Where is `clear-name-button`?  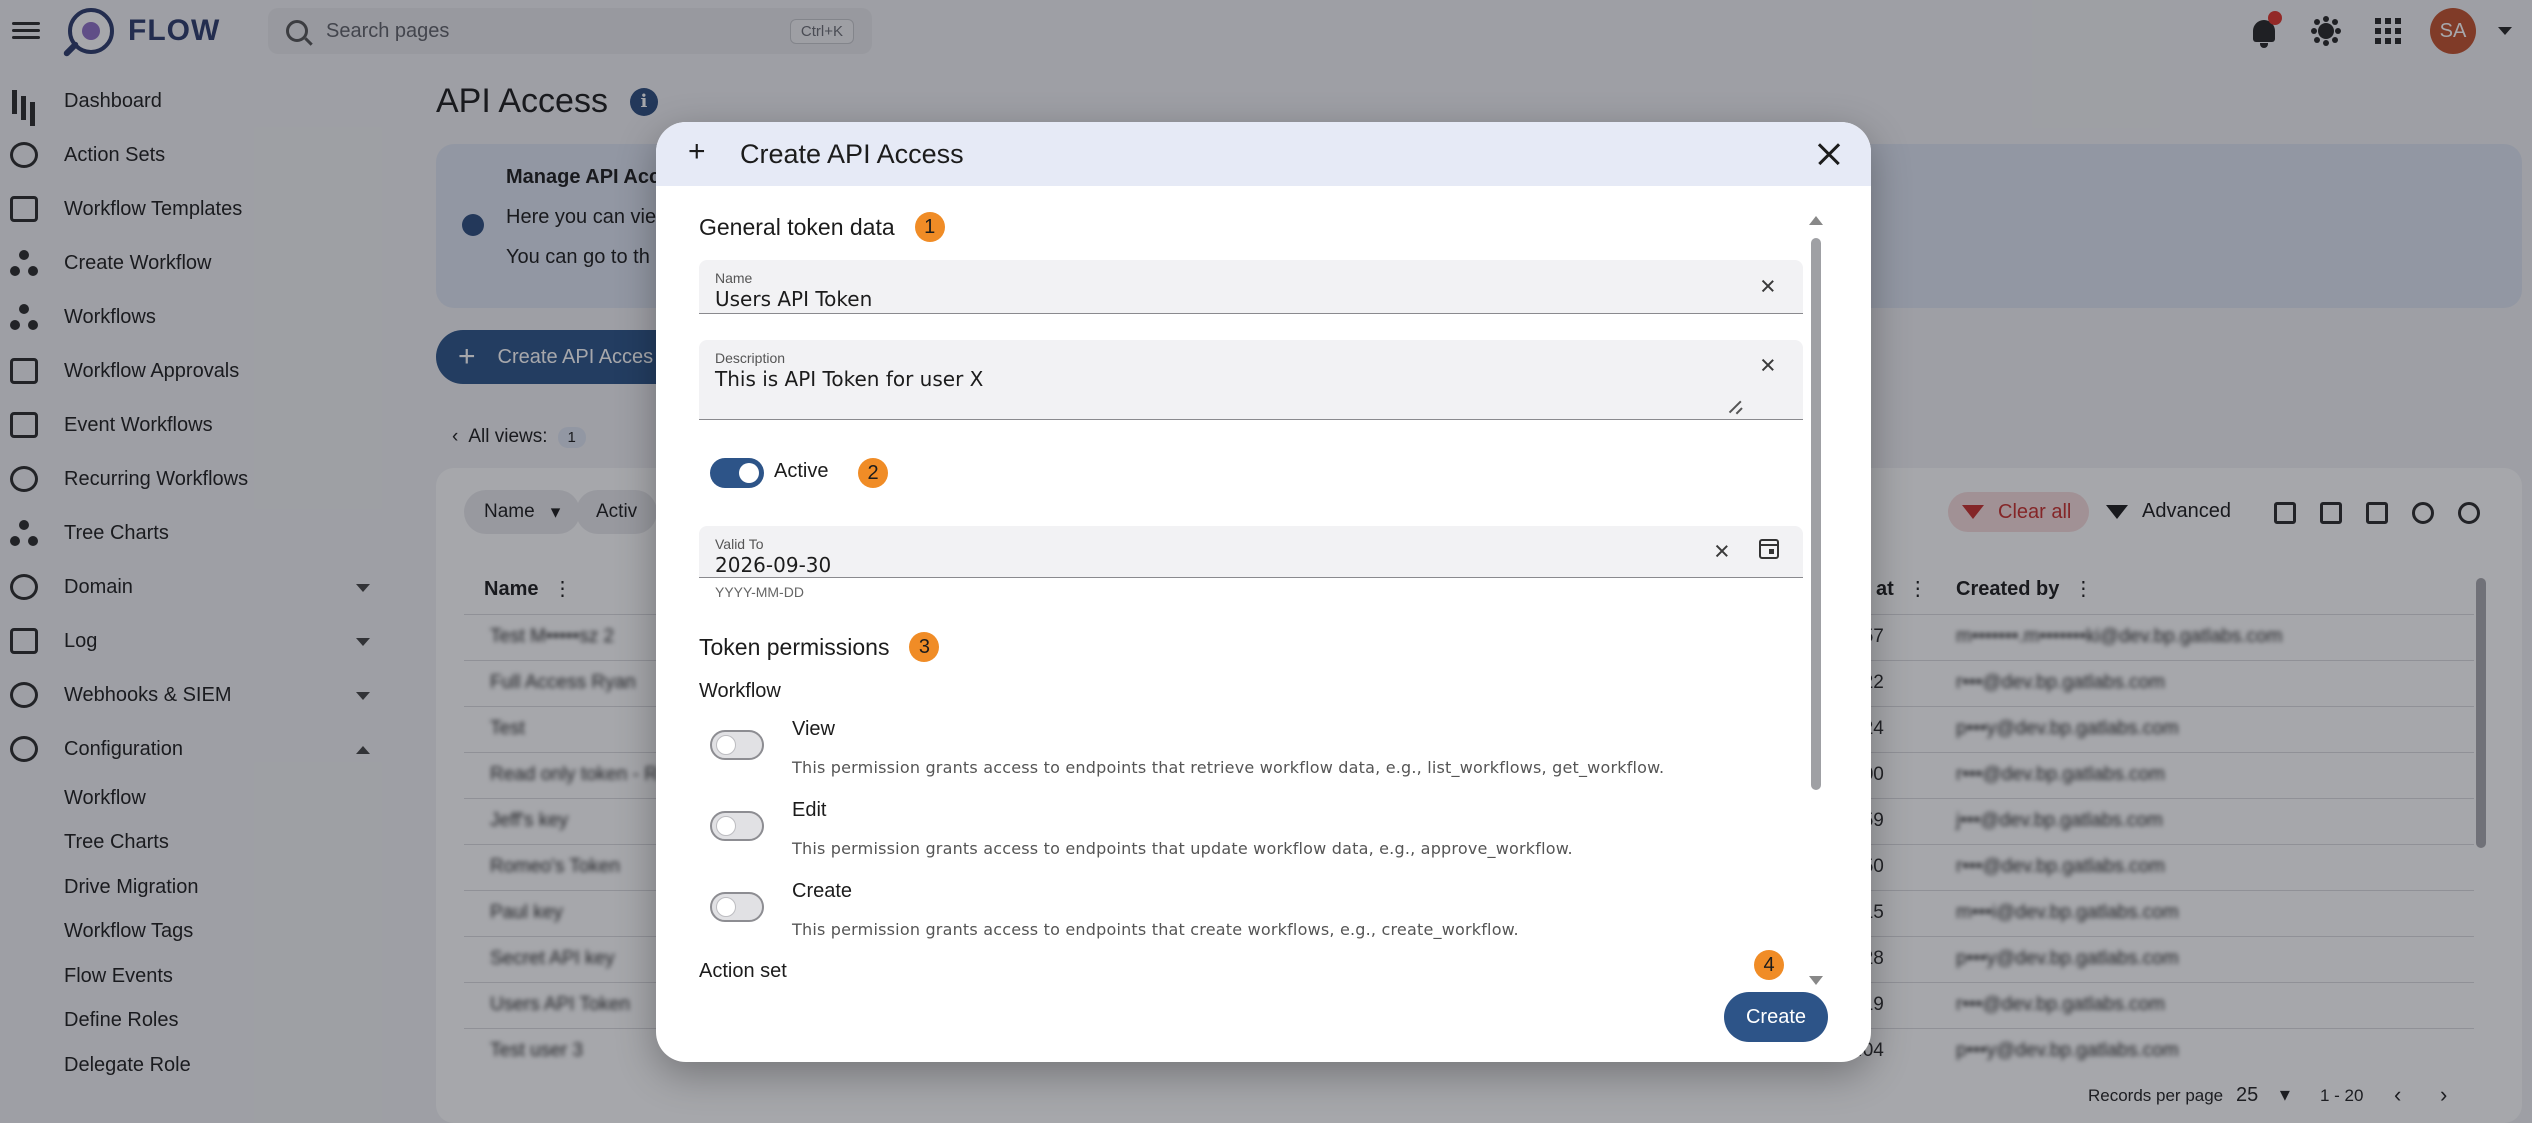
clear-name-button is located at coordinates (1768, 286).